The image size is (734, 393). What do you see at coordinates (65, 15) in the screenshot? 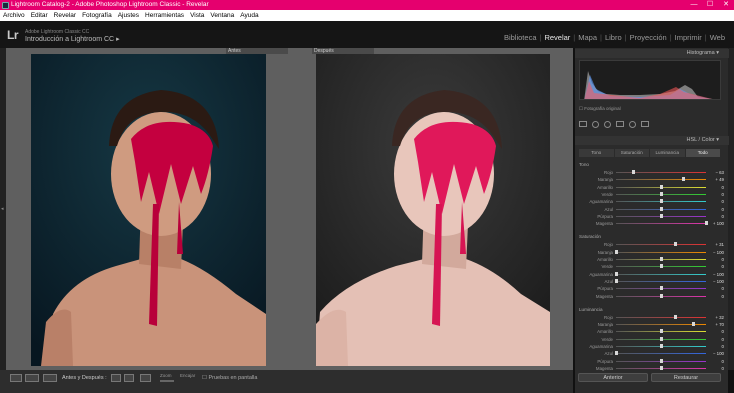
I see `menu-revelar: Revelar` at bounding box center [65, 15].